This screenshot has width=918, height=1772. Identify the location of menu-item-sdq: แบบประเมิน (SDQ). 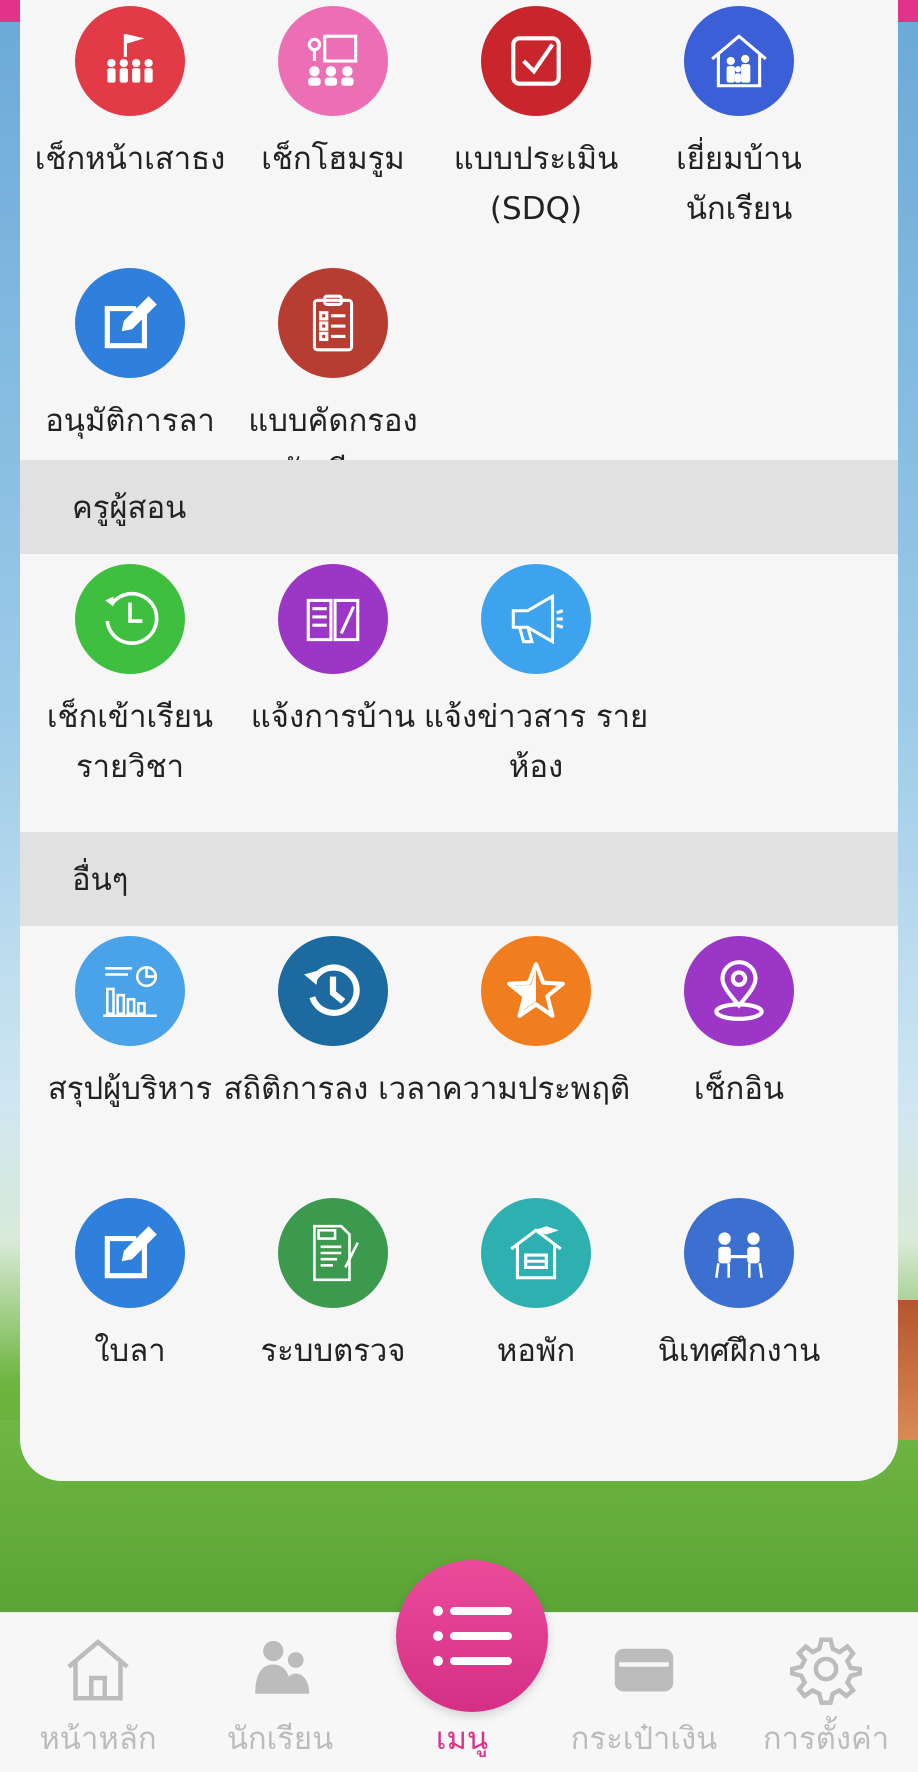
(527, 137).